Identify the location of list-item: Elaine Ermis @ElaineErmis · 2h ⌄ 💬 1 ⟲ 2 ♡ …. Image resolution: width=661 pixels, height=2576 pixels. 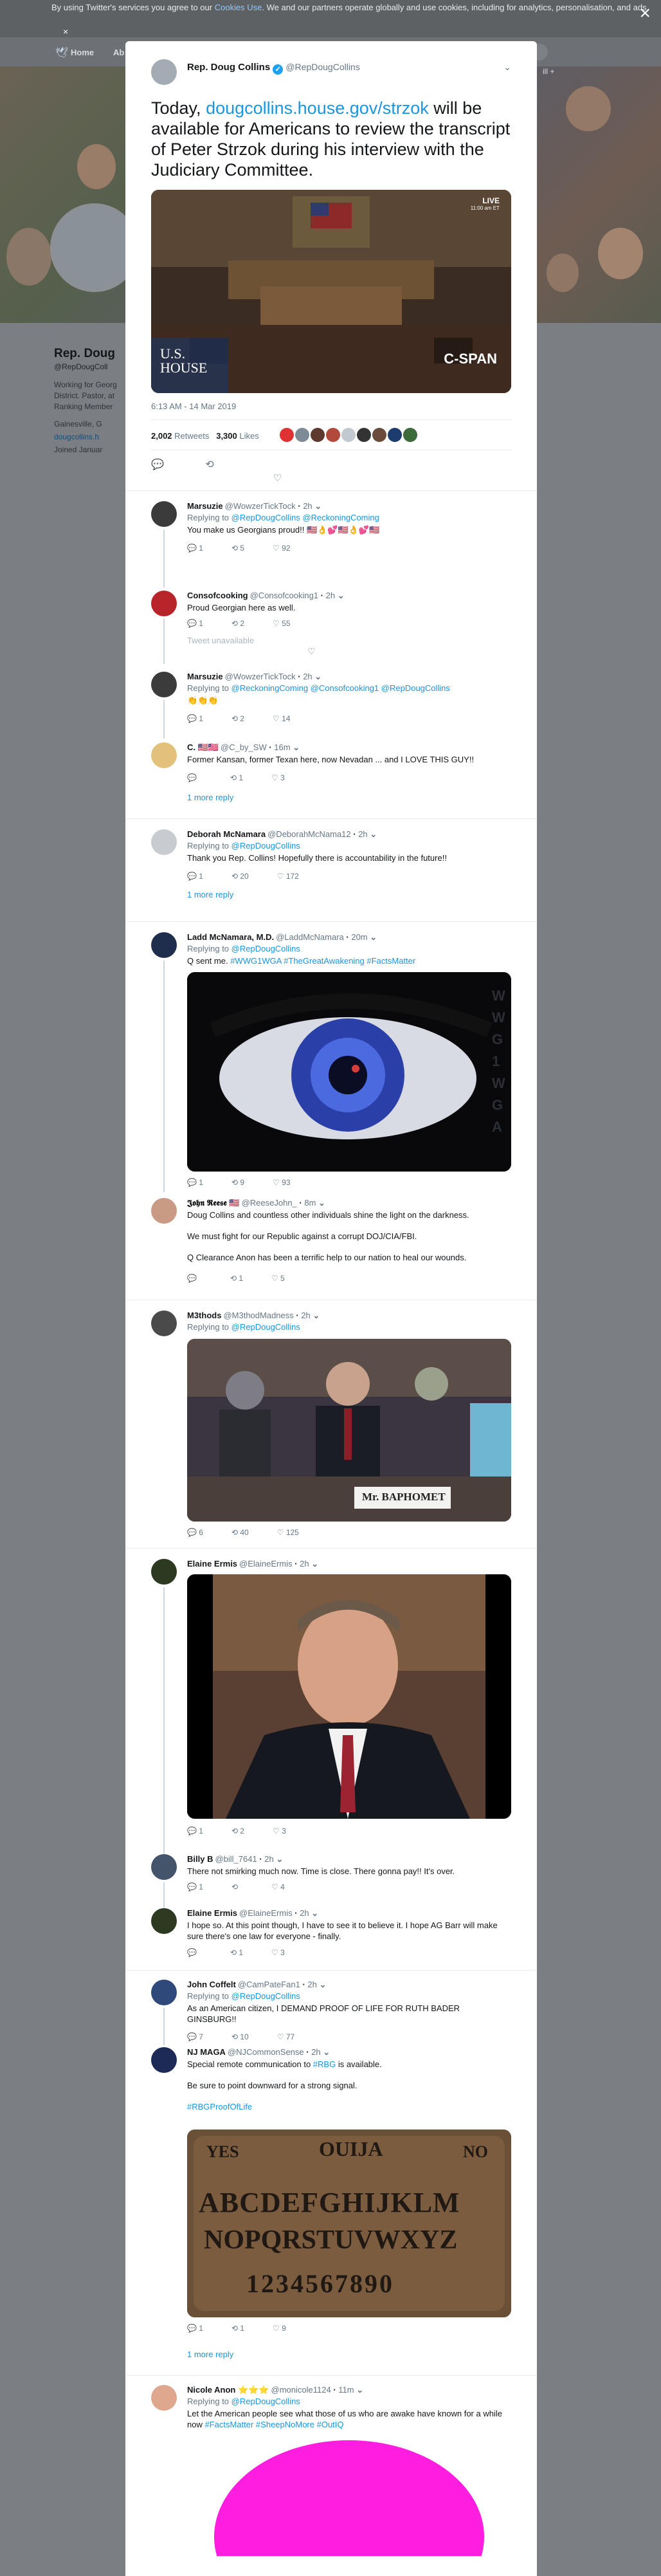
(331, 1701).